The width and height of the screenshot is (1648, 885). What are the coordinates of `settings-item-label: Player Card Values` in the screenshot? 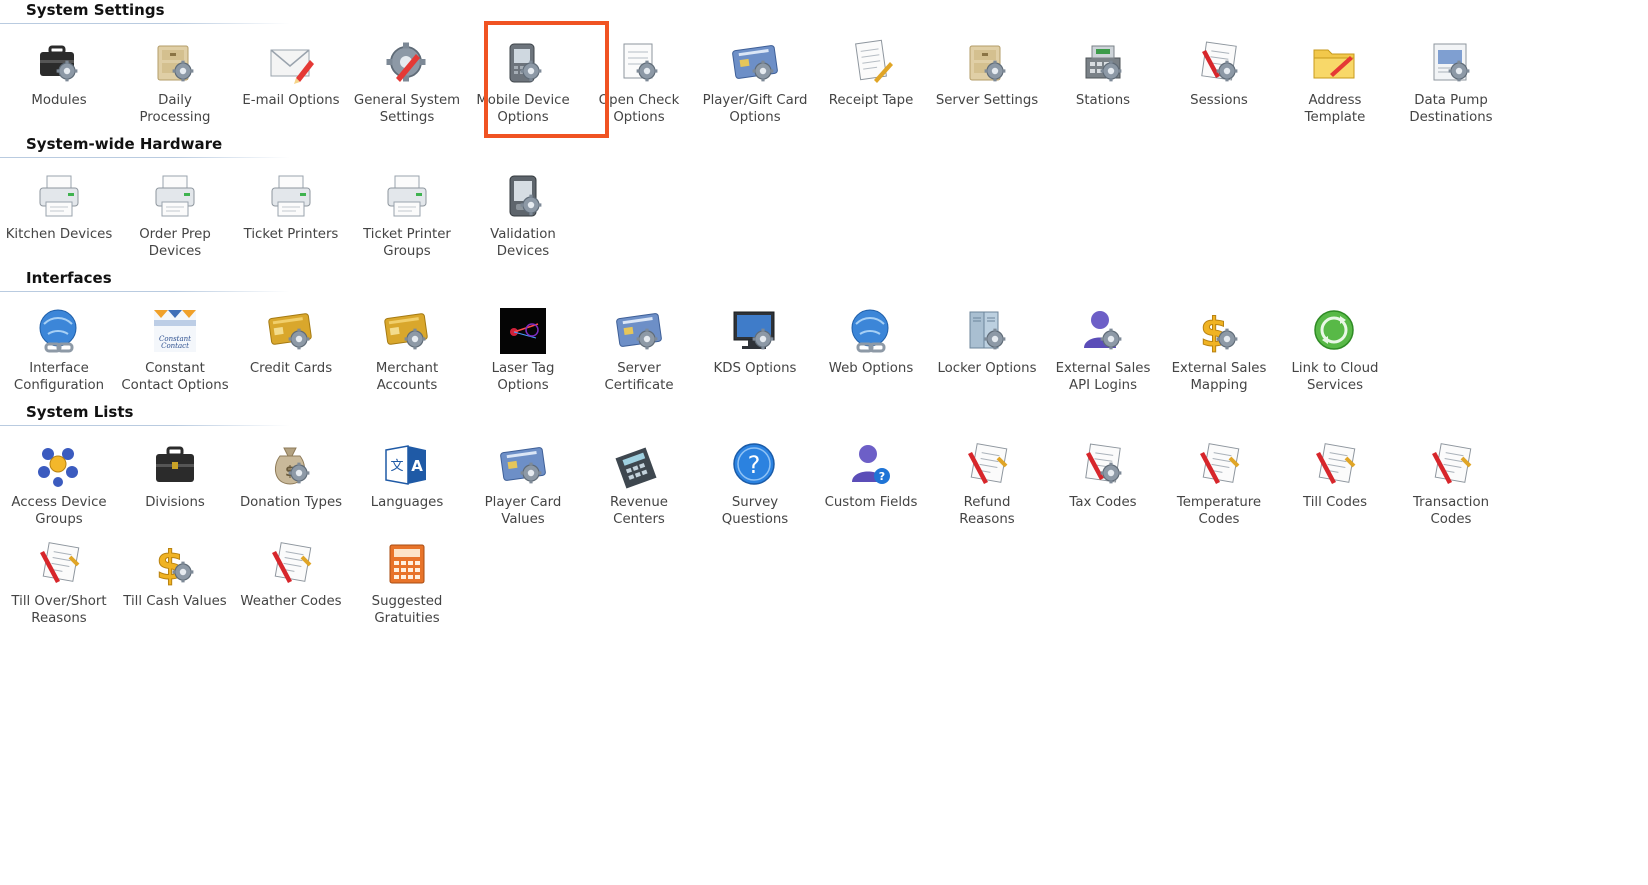 It's located at (523, 511).